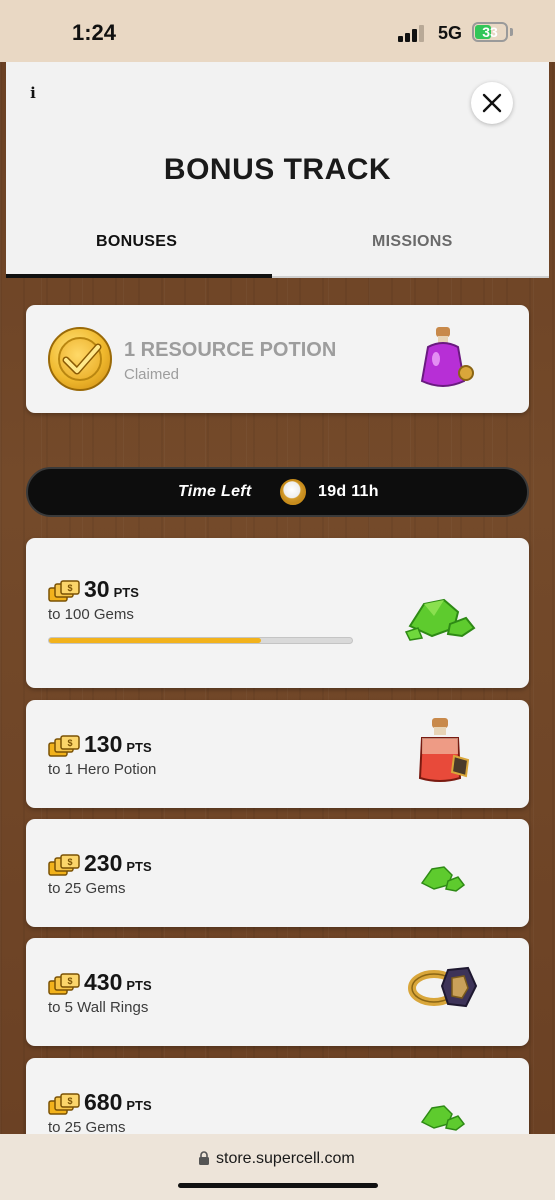  Describe the element at coordinates (285, 1159) in the screenshot. I see `url-text: store.supercell.com` at that location.